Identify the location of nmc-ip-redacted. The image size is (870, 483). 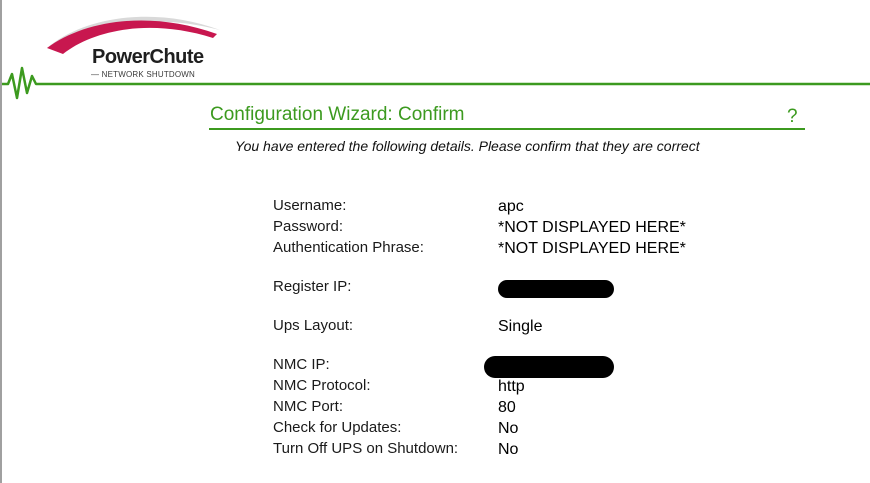
(549, 367).